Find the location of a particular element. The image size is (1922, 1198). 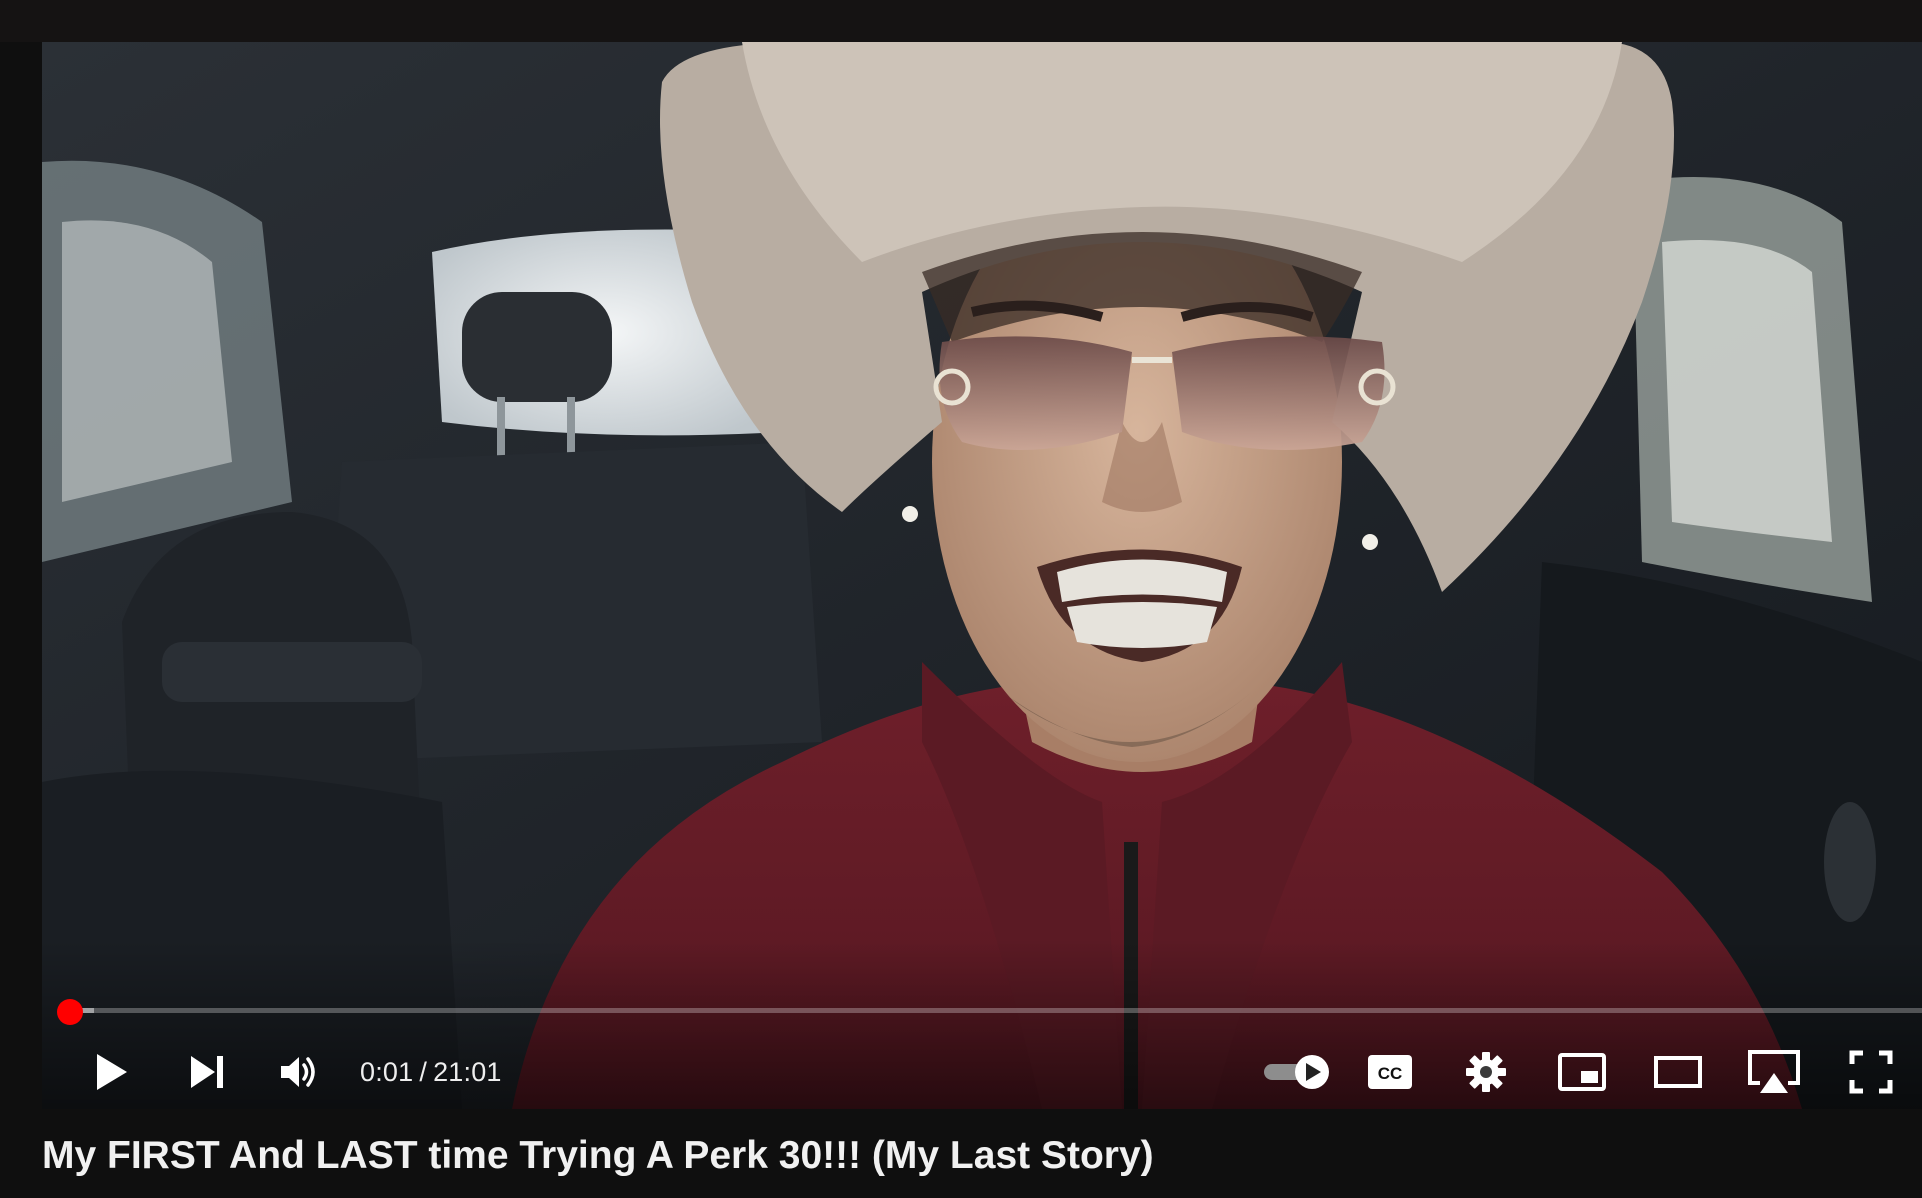

fullscreen-icon is located at coordinates (1871, 1072).